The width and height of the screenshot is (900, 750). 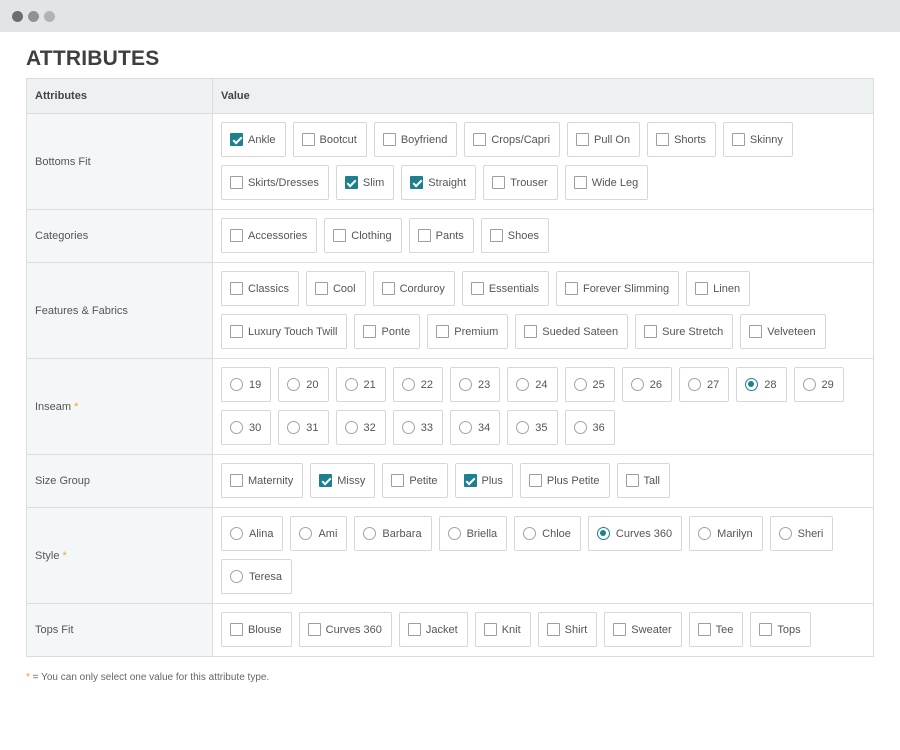 I want to click on option-tops-fit-curves-360: Curves 360, so click(x=345, y=629).